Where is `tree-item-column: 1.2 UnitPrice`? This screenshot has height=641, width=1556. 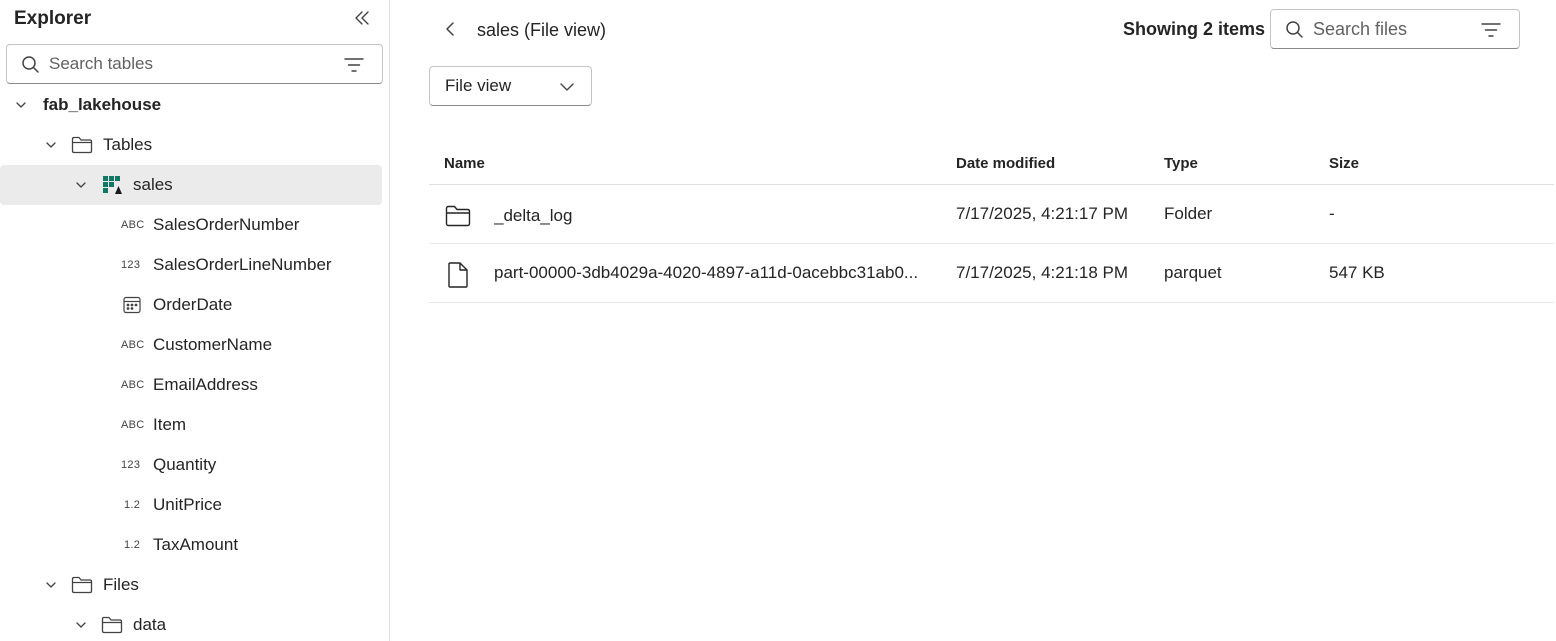 tree-item-column: 1.2 UnitPrice is located at coordinates (194, 505).